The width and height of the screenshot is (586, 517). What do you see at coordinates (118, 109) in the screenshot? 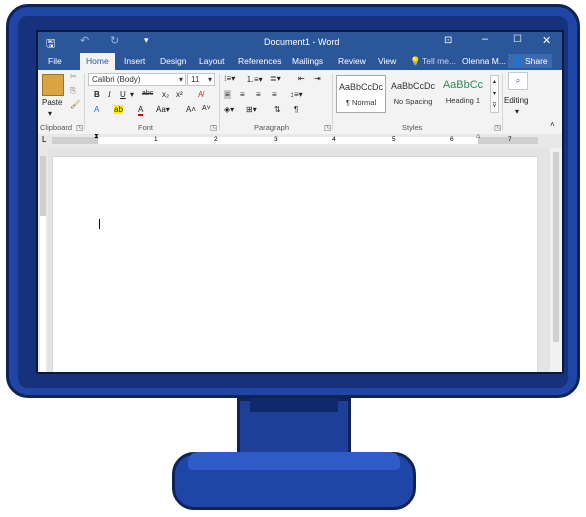
I see `highlight-icon: ab` at bounding box center [118, 109].